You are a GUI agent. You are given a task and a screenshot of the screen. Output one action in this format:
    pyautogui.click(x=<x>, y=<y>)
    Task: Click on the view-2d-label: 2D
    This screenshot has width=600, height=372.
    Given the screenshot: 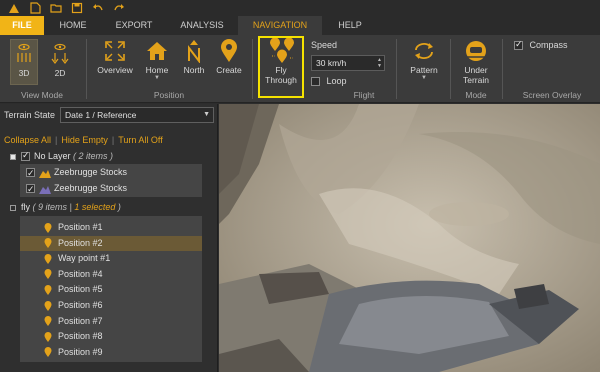 What is the action you would take?
    pyautogui.click(x=60, y=73)
    